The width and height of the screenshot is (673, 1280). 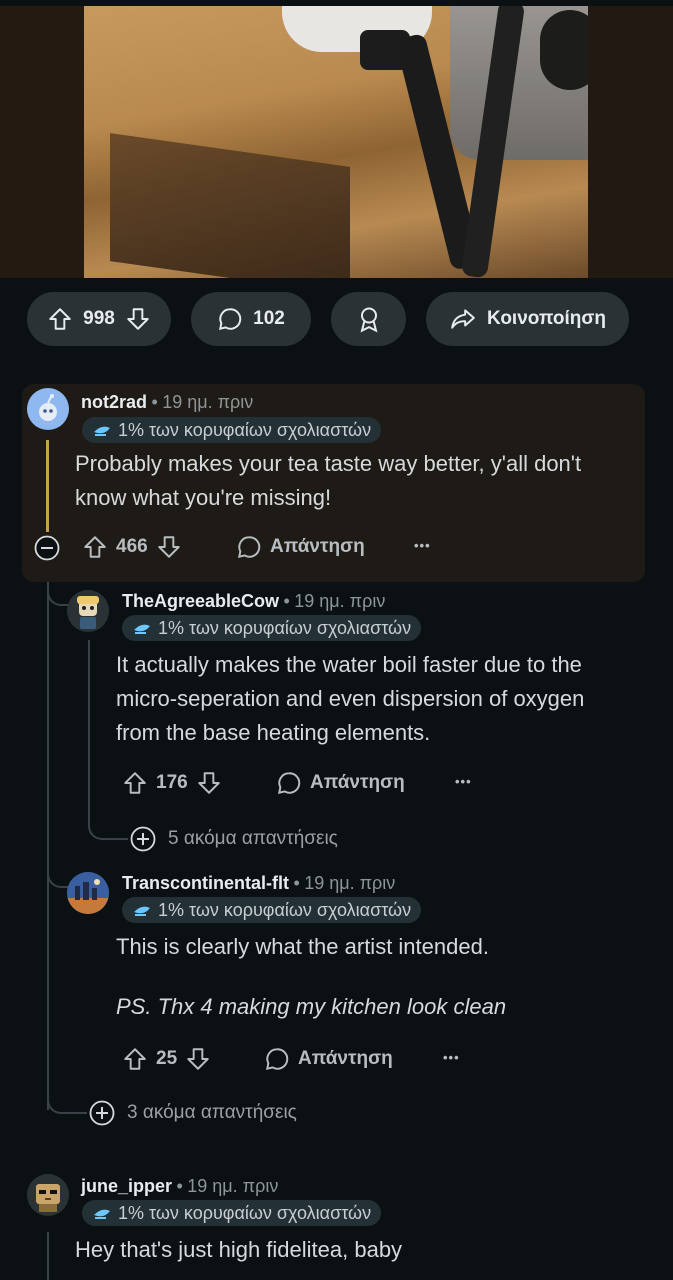 I want to click on comments-button: 102, so click(x=251, y=319).